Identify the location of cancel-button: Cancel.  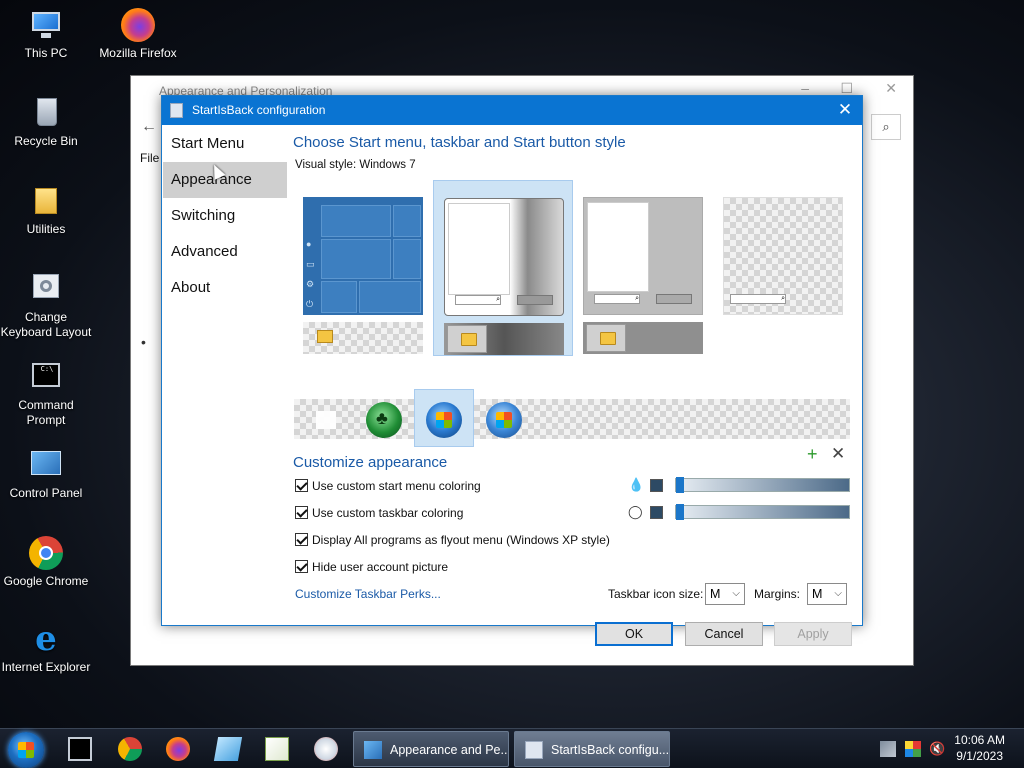
(724, 634).